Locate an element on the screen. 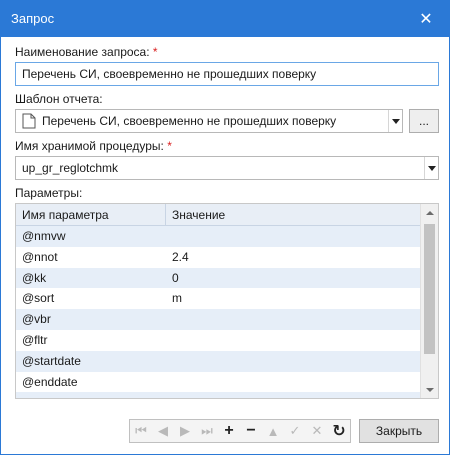  stored-procedure-select: up_gr_reglotchmk is located at coordinates (227, 168).